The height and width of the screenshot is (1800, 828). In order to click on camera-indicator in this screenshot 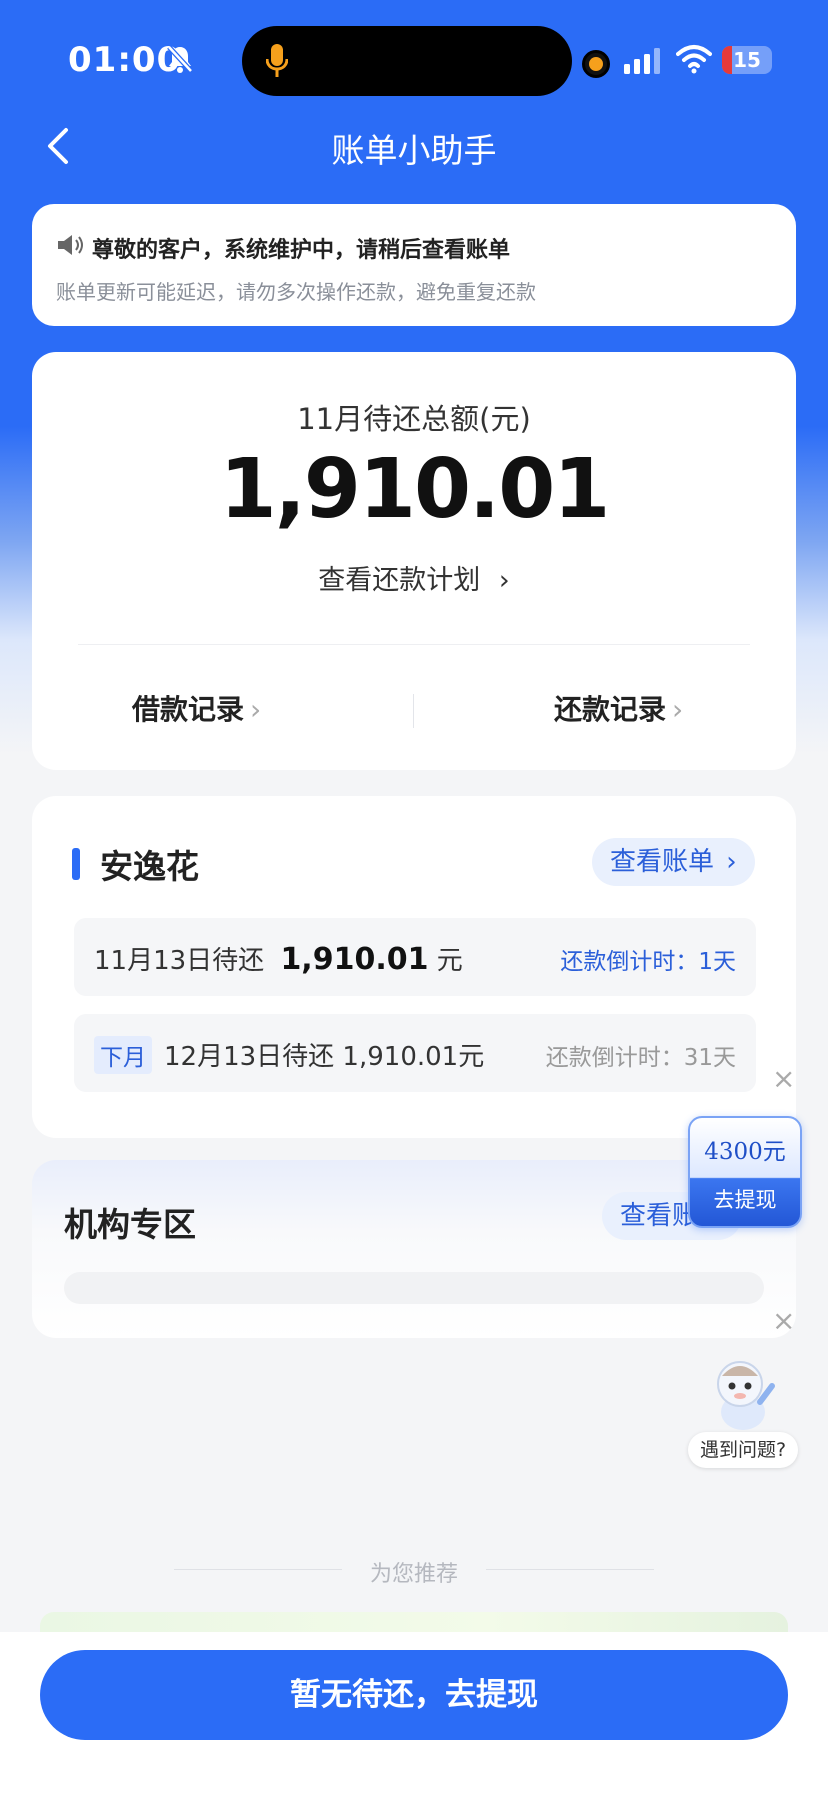, I will do `click(596, 64)`.